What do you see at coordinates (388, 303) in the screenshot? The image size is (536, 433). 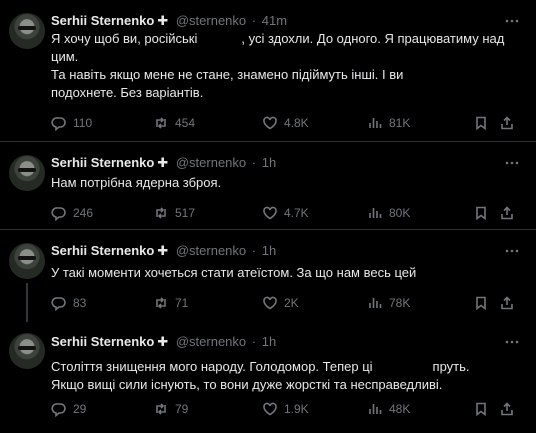 I see `views-button: 78K` at bounding box center [388, 303].